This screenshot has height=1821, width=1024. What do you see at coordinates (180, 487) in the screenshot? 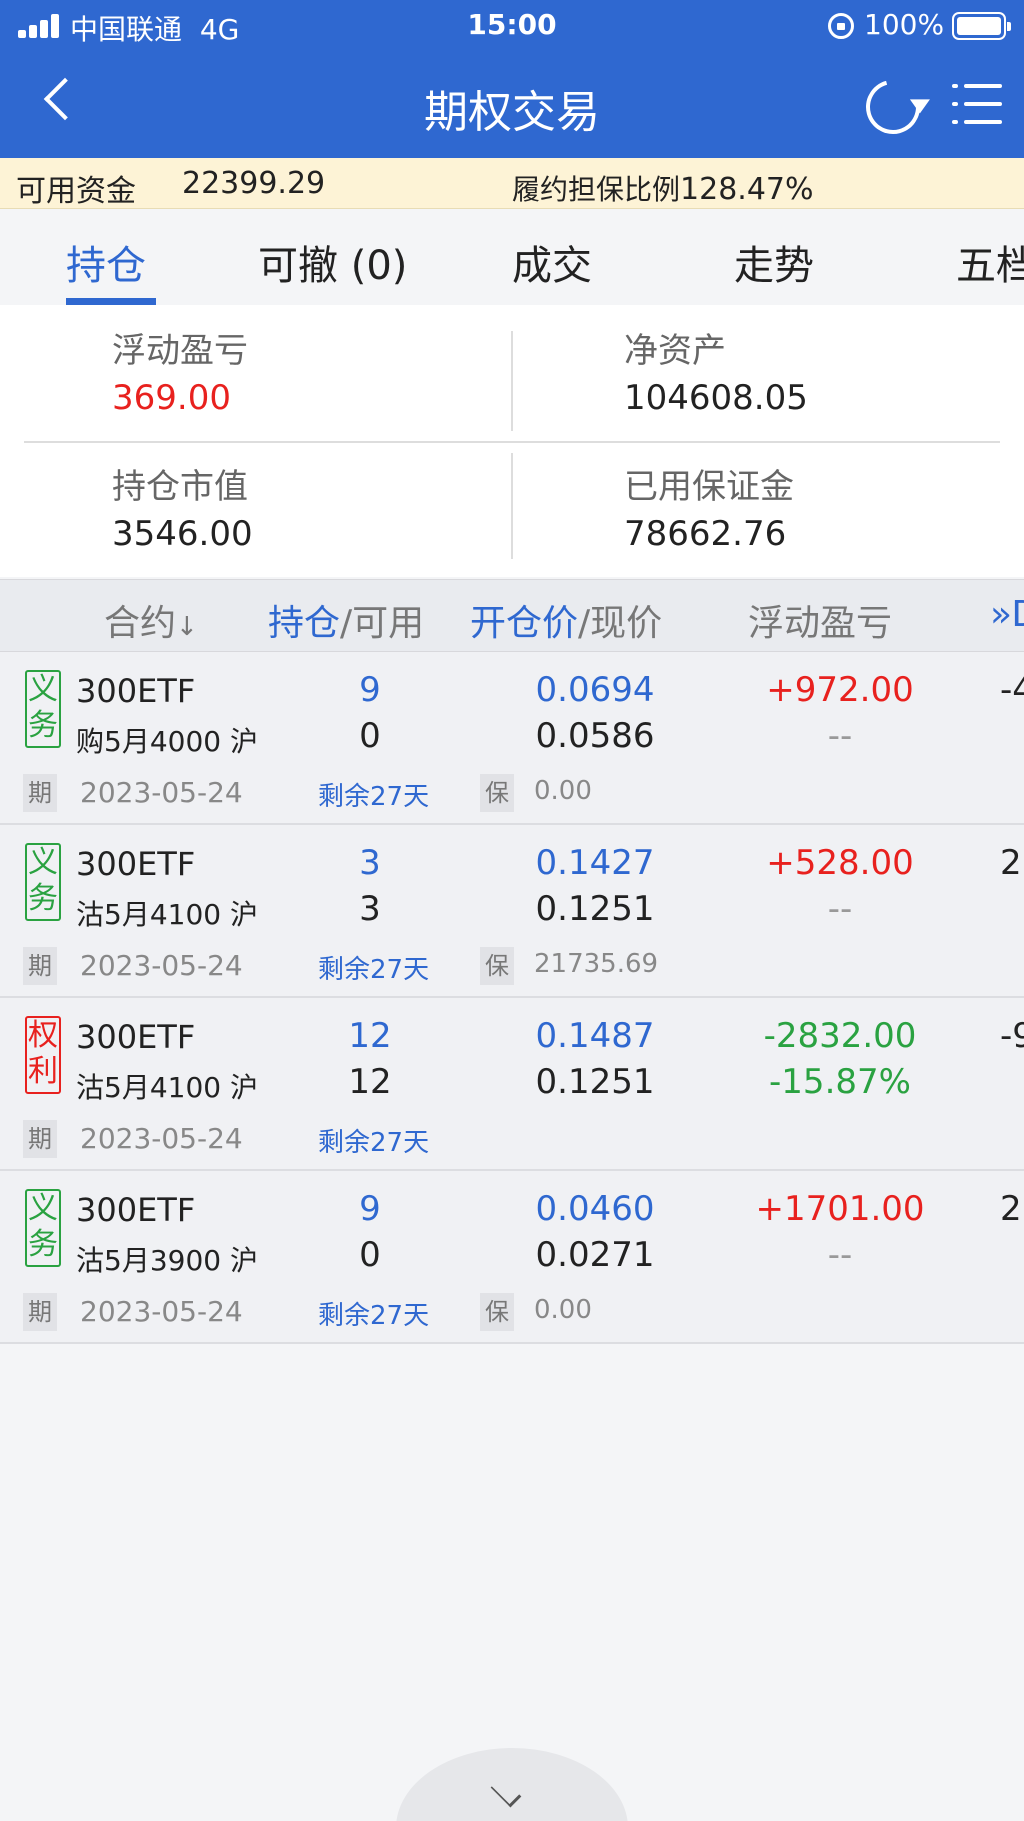
I see `market-value-label: 持仓市值` at bounding box center [180, 487].